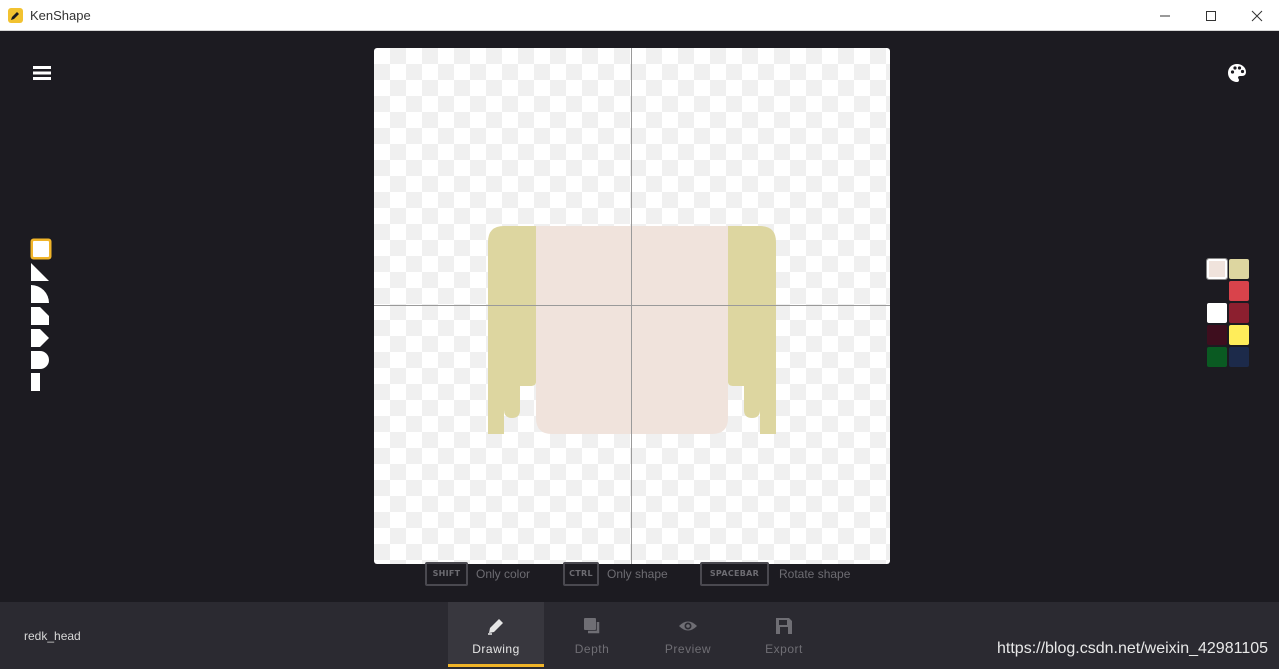 The image size is (1279, 669). I want to click on shape-quarter-circle-tool, so click(40, 294).